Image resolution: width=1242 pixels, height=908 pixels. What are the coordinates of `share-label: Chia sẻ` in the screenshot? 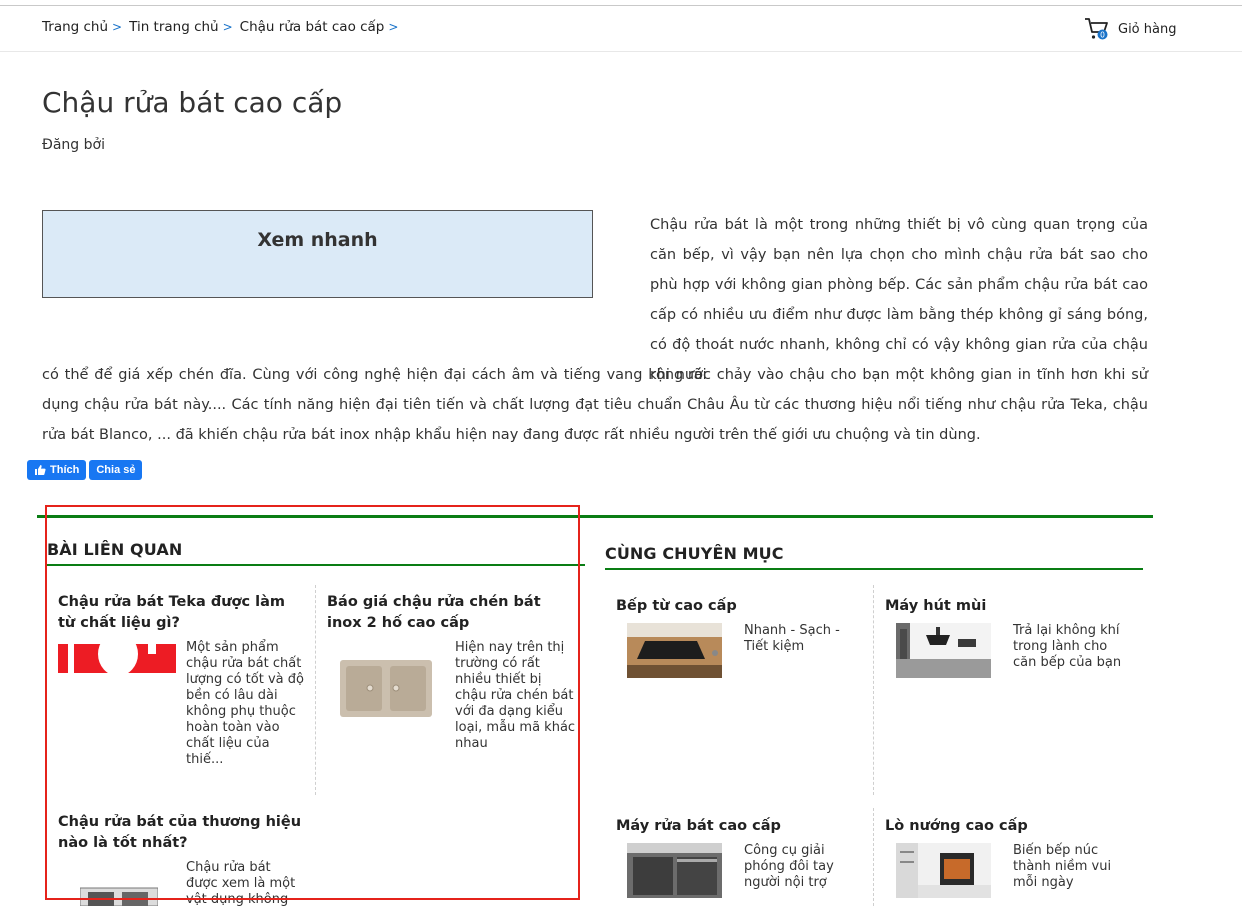 It's located at (116, 470).